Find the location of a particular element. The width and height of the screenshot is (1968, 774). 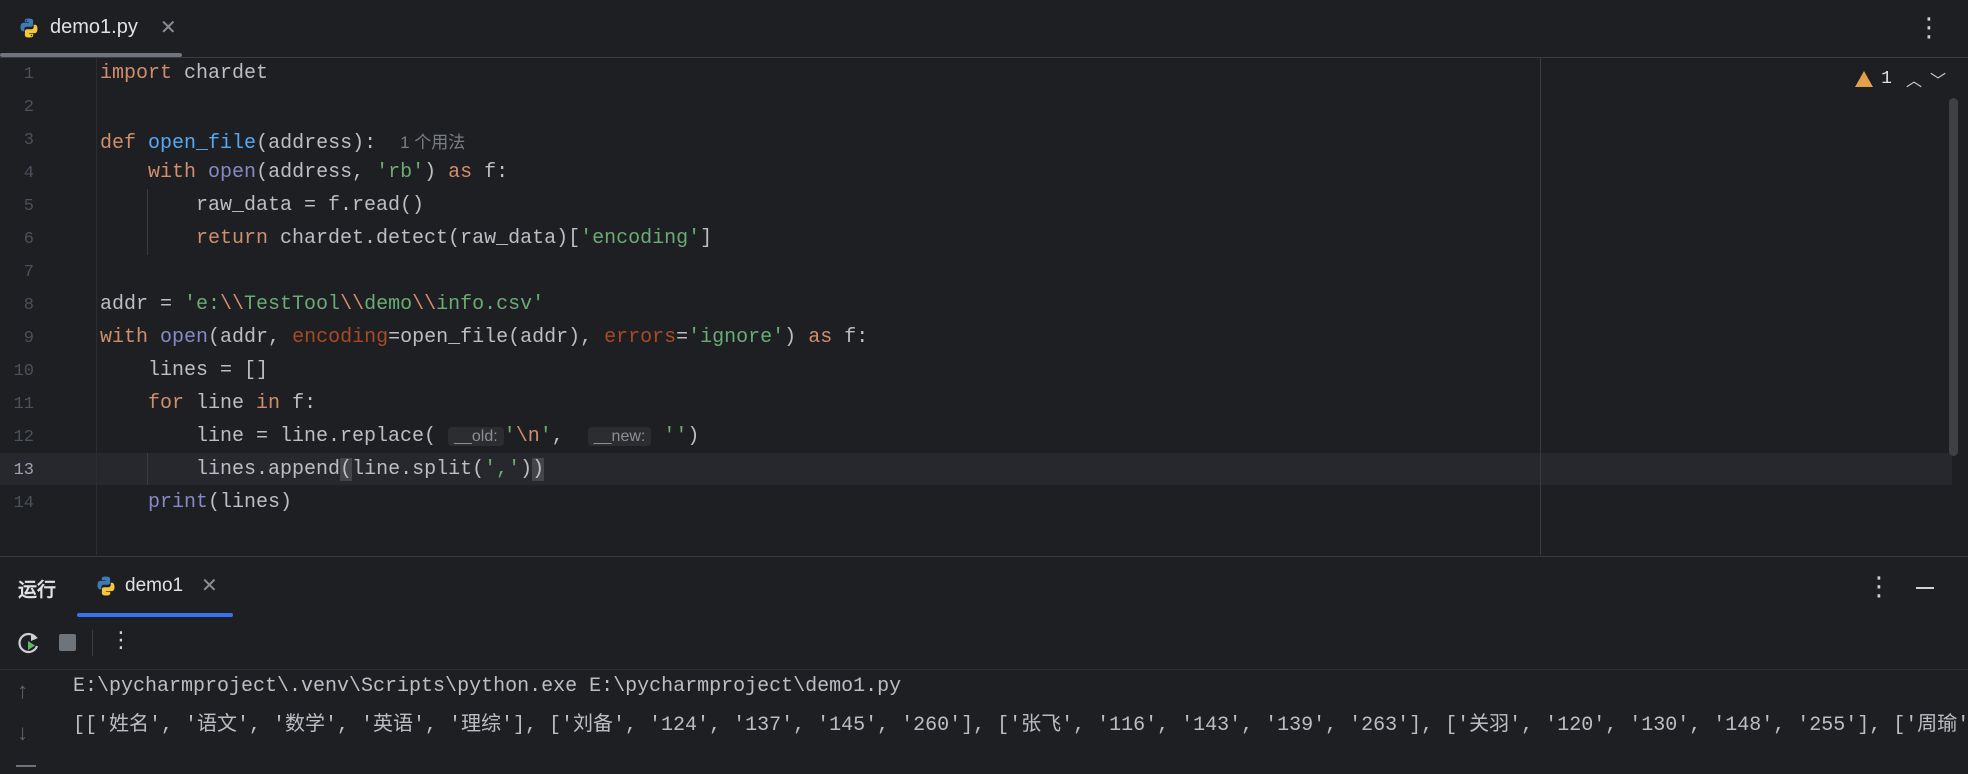

minimize-icon is located at coordinates (1925, 588).